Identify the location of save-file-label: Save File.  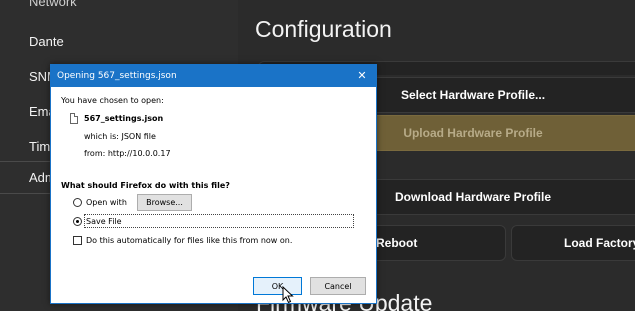
(104, 221).